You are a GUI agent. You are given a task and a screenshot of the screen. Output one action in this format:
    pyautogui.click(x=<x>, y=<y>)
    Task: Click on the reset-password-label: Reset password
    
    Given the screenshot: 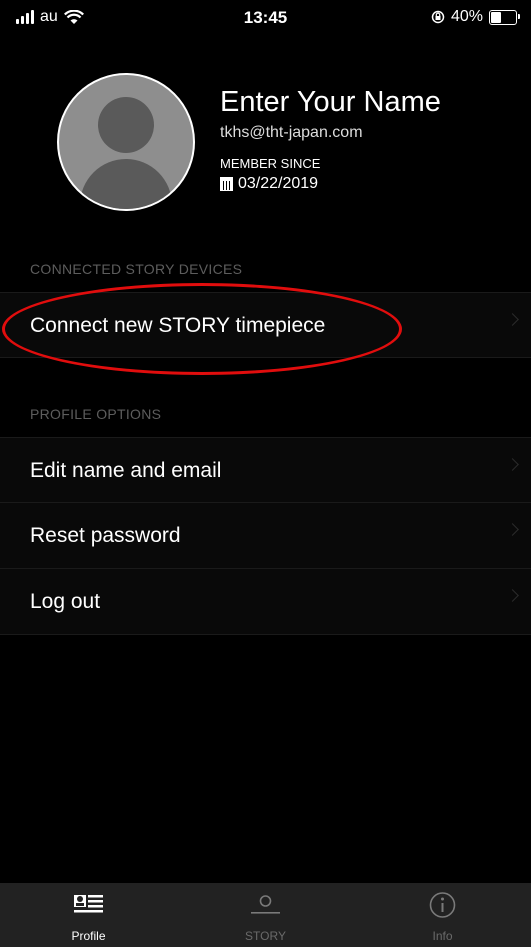 What is the action you would take?
    pyautogui.click(x=105, y=535)
    